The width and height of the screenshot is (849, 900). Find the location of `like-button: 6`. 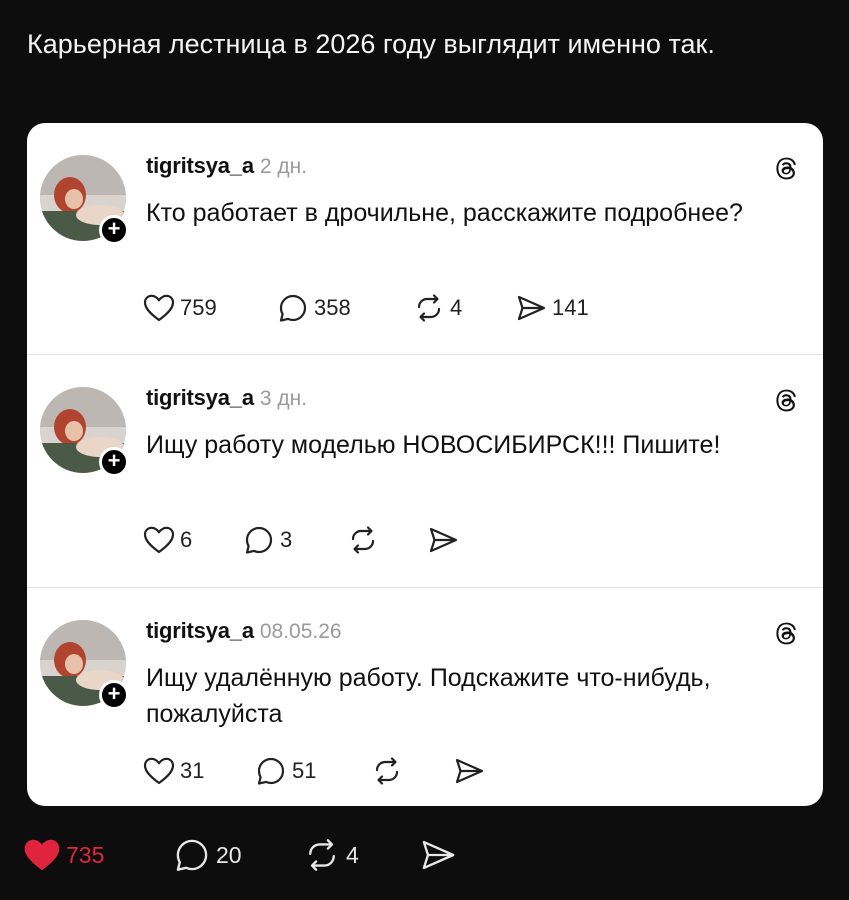

like-button: 6 is located at coordinates (167, 540).